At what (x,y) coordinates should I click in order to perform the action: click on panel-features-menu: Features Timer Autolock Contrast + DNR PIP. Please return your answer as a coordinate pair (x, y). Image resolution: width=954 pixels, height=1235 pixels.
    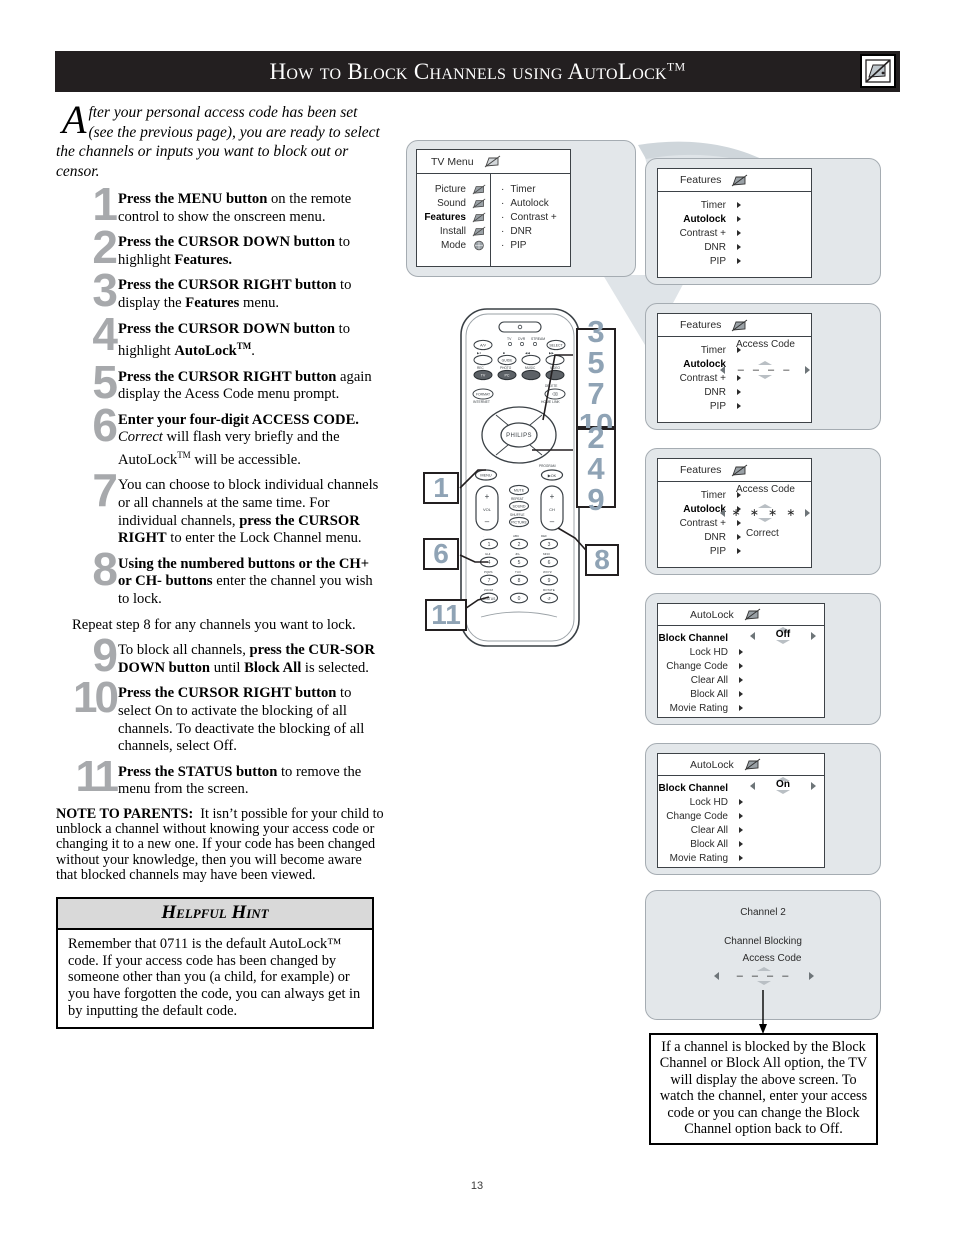
    Looking at the image, I should click on (763, 221).